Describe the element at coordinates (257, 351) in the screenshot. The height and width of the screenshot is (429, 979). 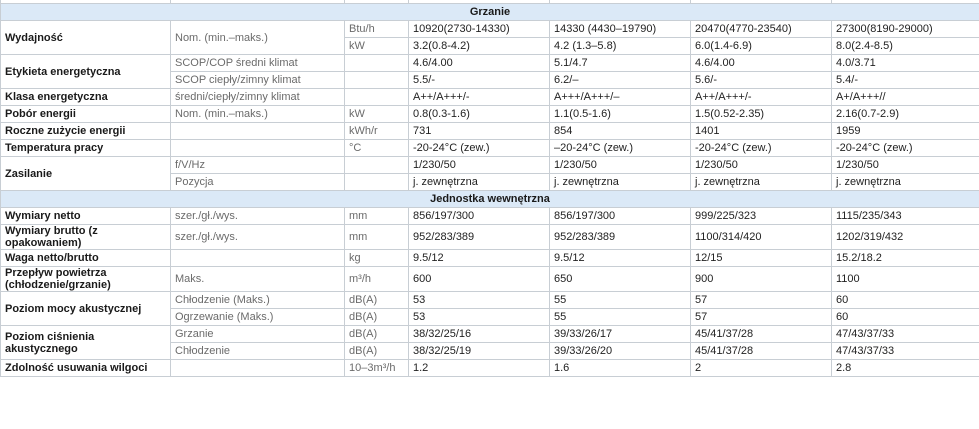
I see `row-condition: Chłodzenie` at that location.